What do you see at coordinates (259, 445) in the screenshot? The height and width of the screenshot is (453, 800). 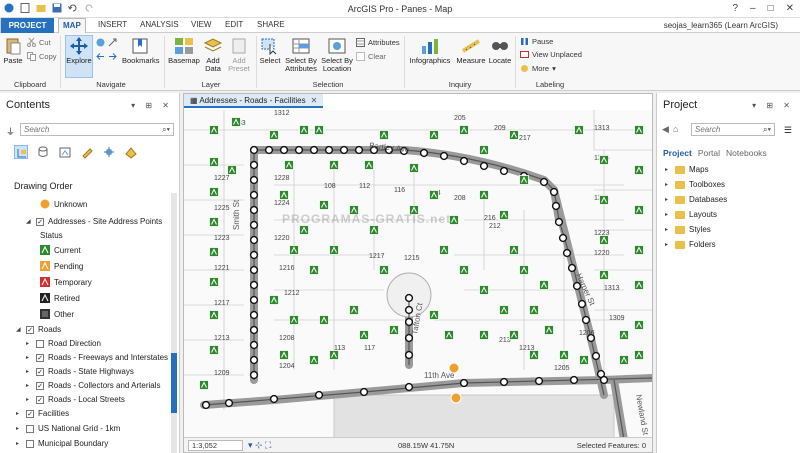 I see `status-bar-tools: ▾ ⊹ ⛶` at bounding box center [259, 445].